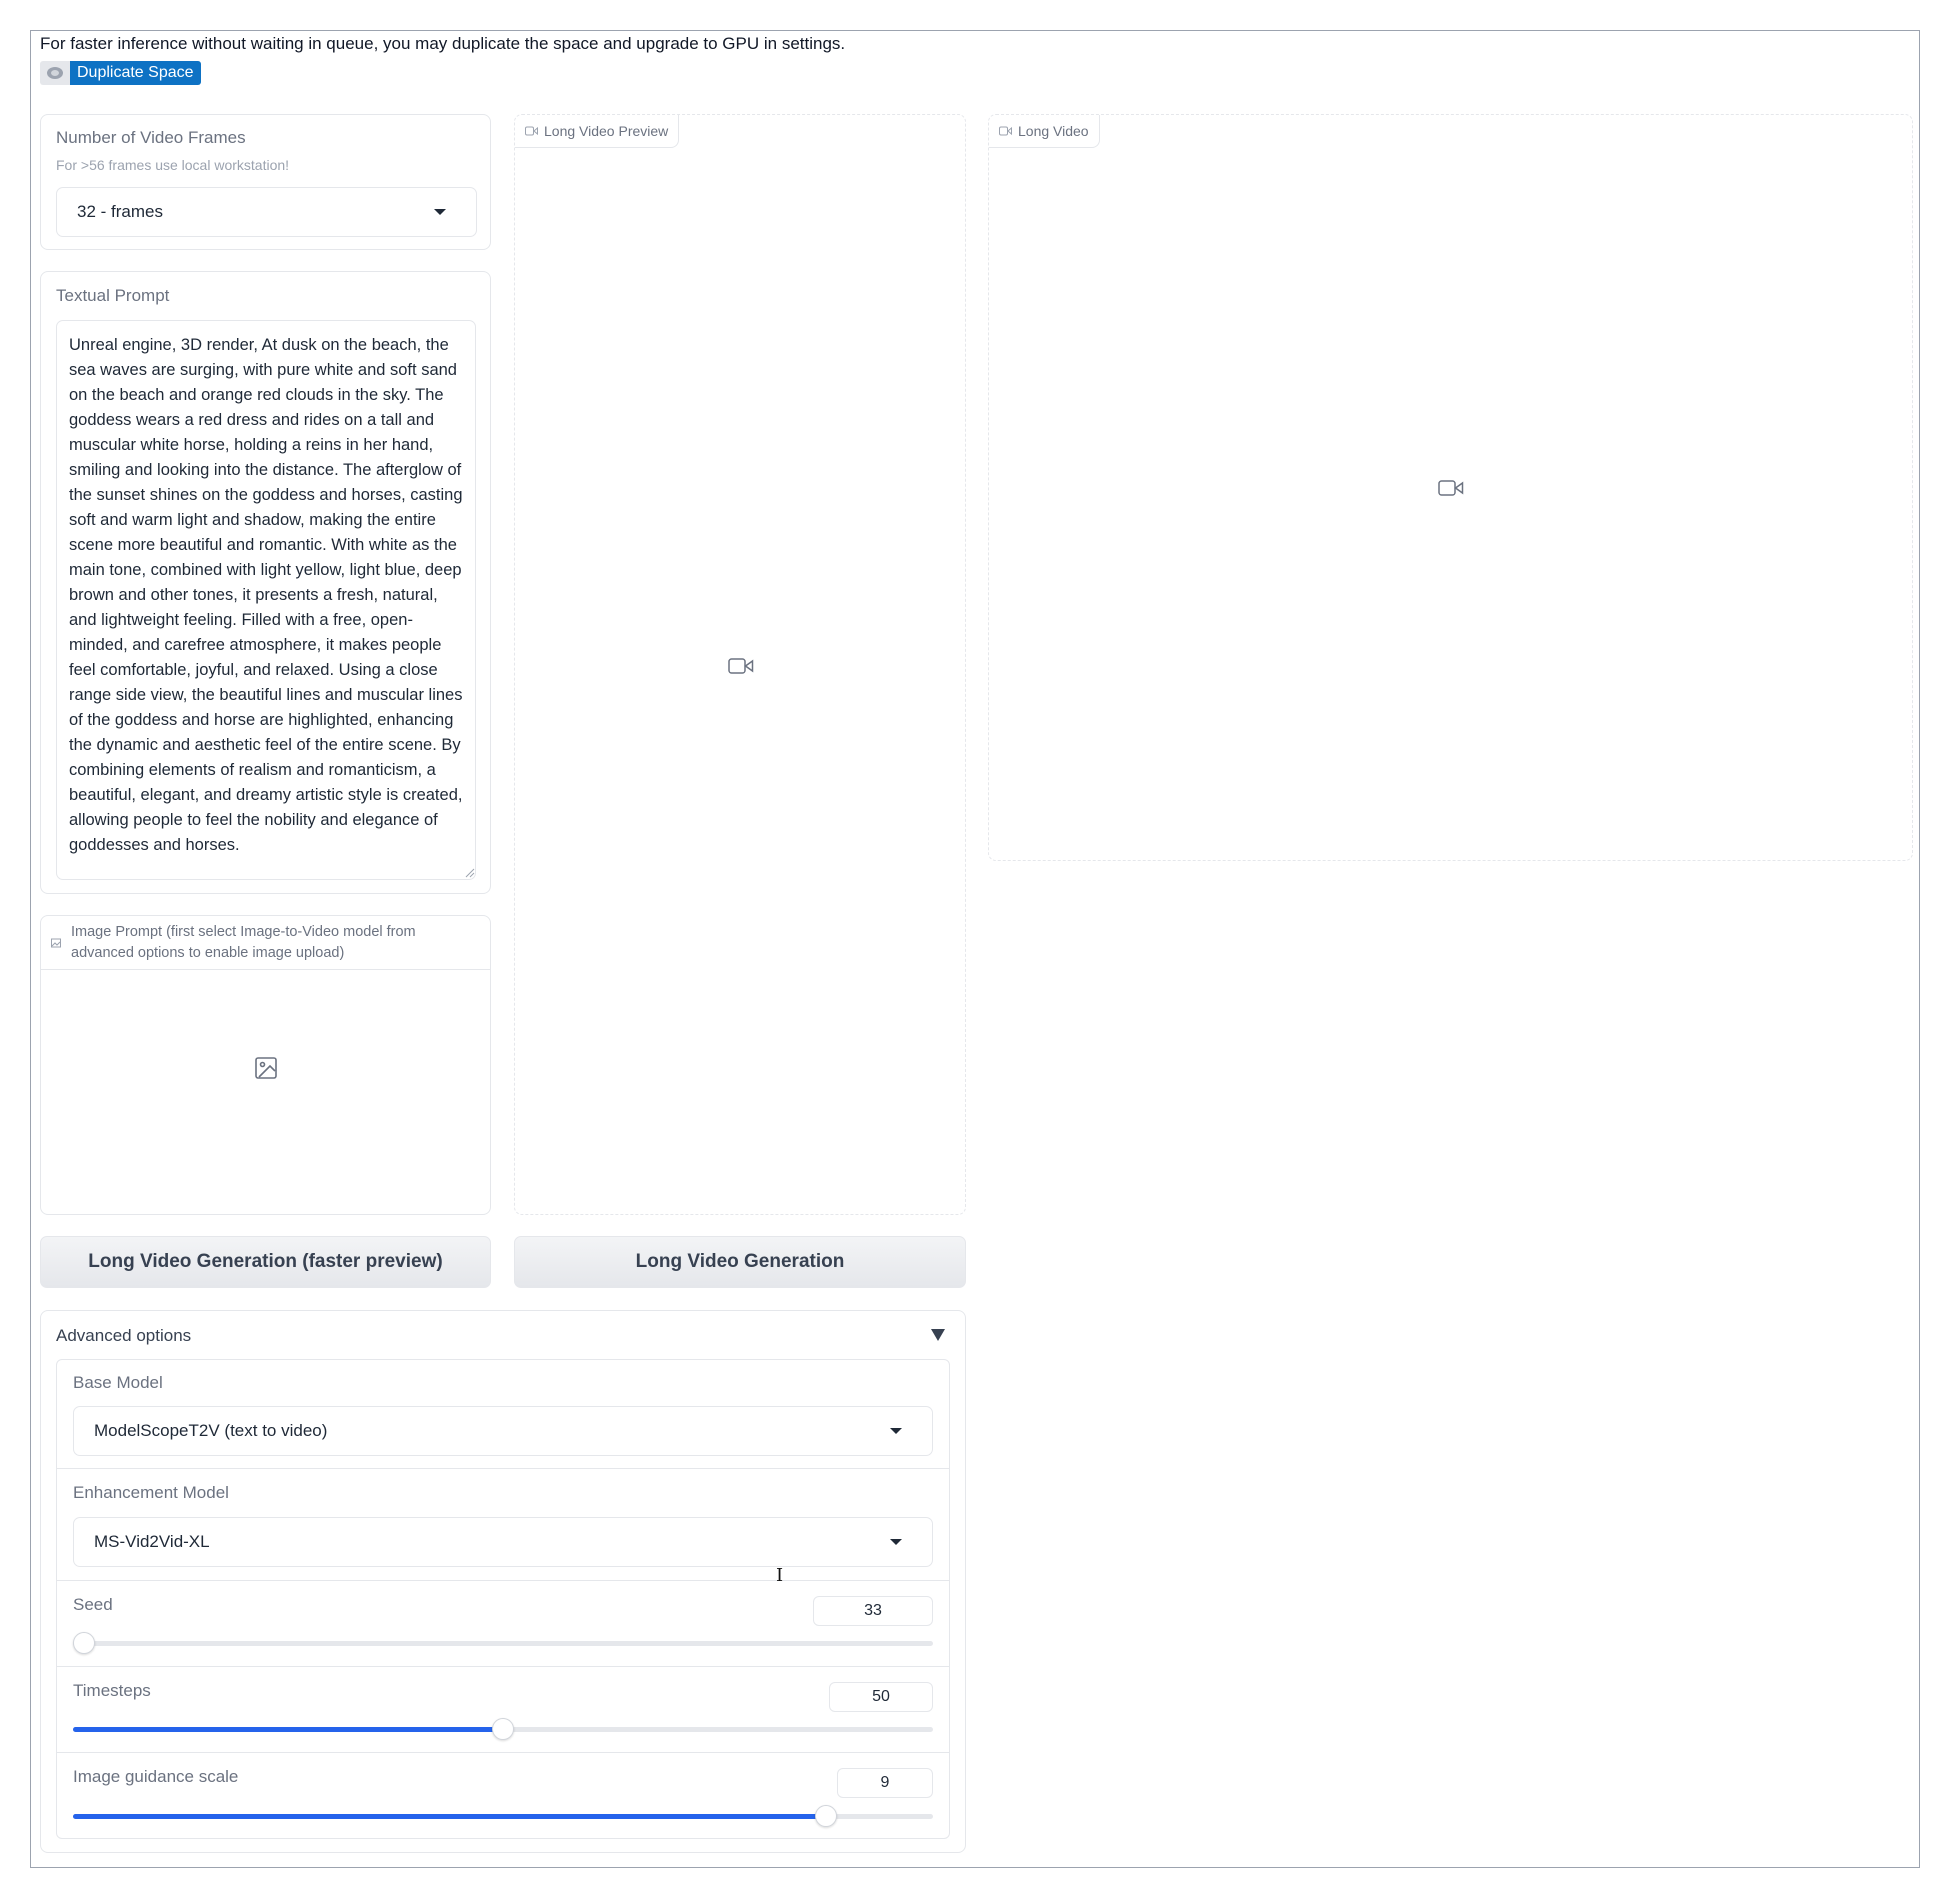 This screenshot has width=1945, height=1892. Describe the element at coordinates (503, 1643) in the screenshot. I see `seed-slider` at that location.